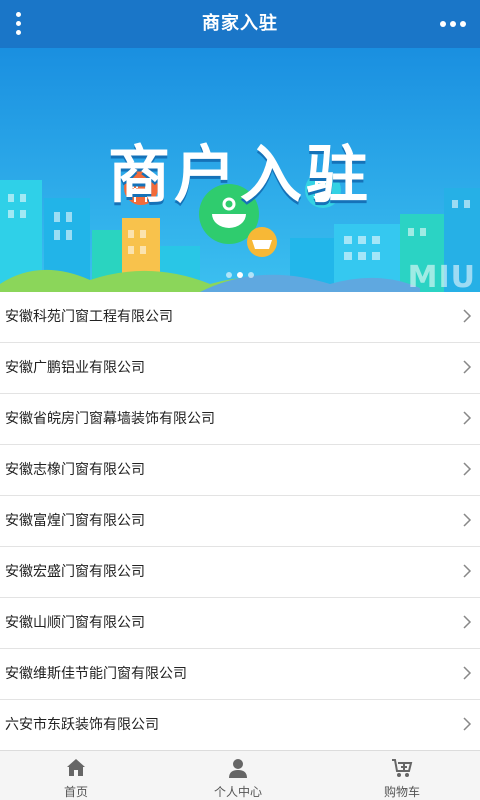 The height and width of the screenshot is (800, 480). I want to click on horizontal-dots-icon, so click(455, 24).